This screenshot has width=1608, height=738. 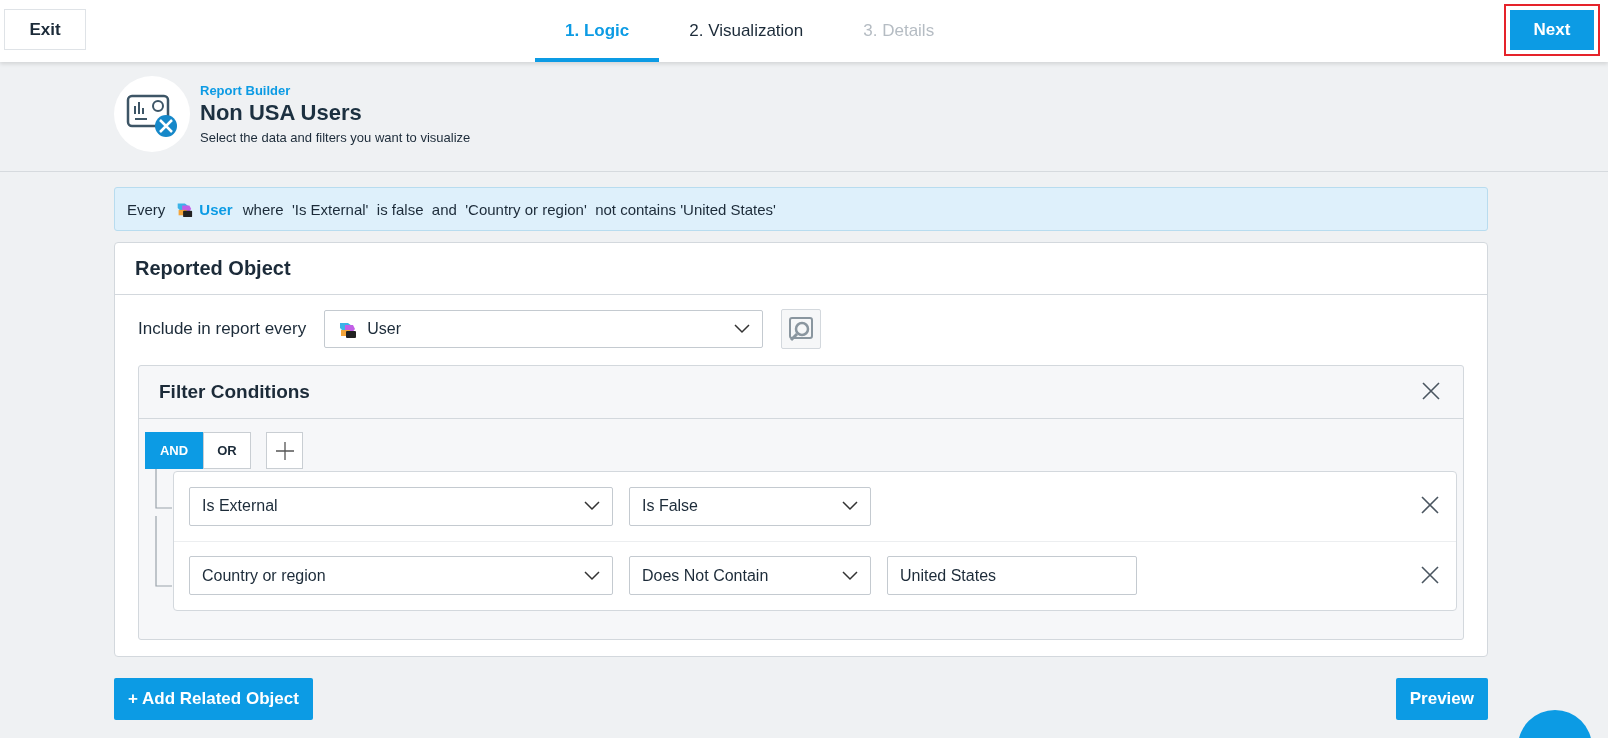 I want to click on operator-dropdown: Is False, so click(x=750, y=506).